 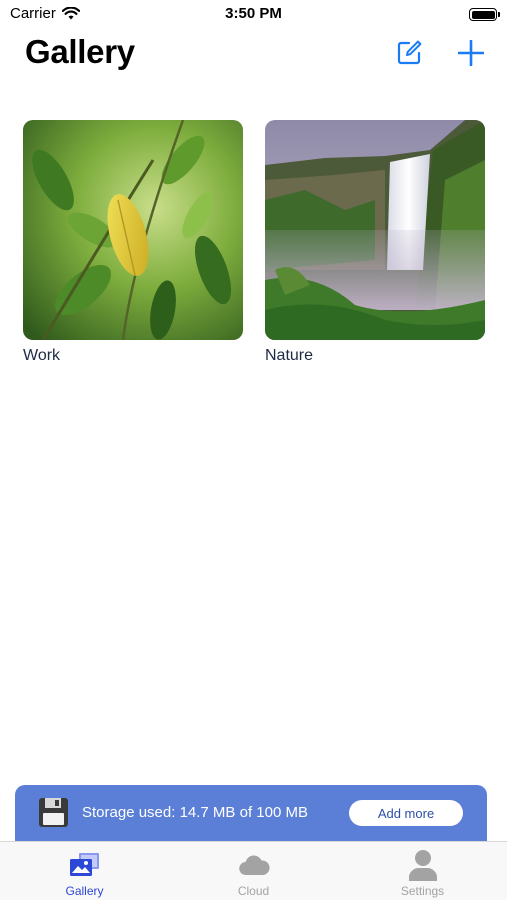 What do you see at coordinates (253, 891) in the screenshot?
I see `tab-label-cloud: Cloud` at bounding box center [253, 891].